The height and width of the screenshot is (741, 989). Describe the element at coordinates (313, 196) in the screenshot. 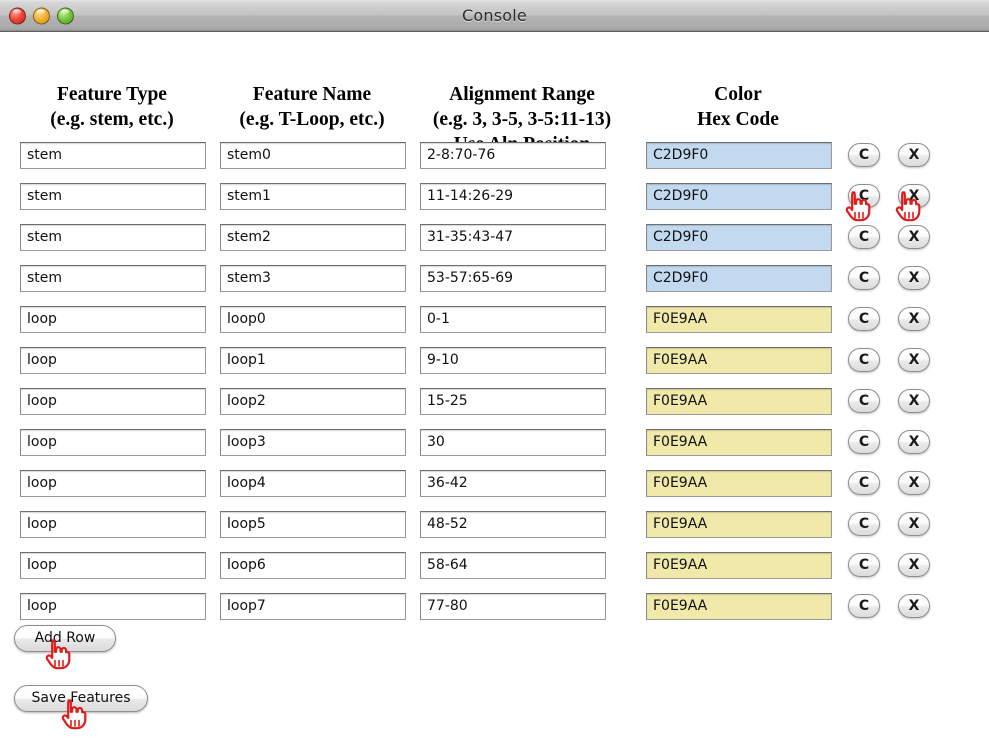

I see `feature-name-input: stem1` at that location.